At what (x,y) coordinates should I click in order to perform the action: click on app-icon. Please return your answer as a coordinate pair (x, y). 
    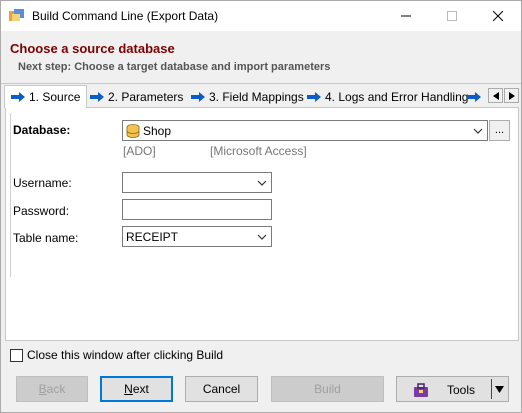
    Looking at the image, I should click on (16, 15).